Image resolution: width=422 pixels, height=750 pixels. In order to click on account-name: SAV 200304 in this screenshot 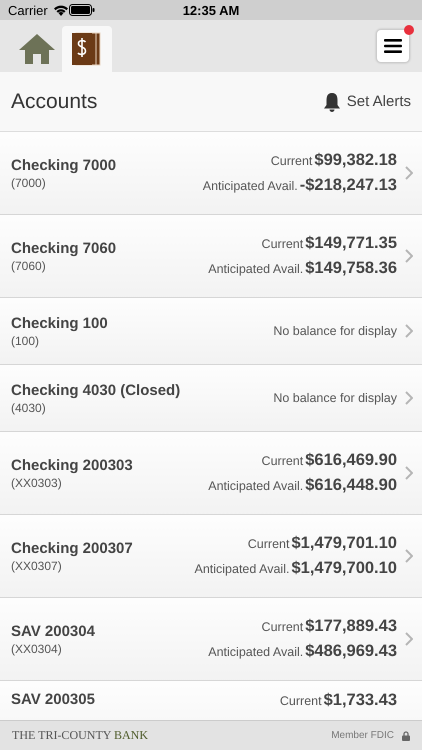, I will do `click(53, 631)`.